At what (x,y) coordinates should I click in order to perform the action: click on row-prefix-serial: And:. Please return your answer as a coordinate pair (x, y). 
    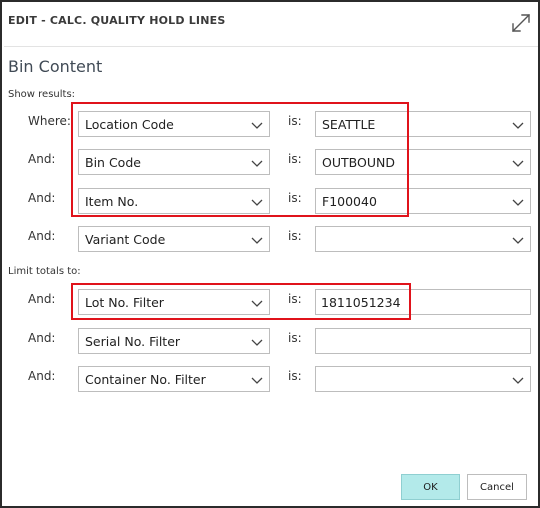
    Looking at the image, I should click on (42, 338).